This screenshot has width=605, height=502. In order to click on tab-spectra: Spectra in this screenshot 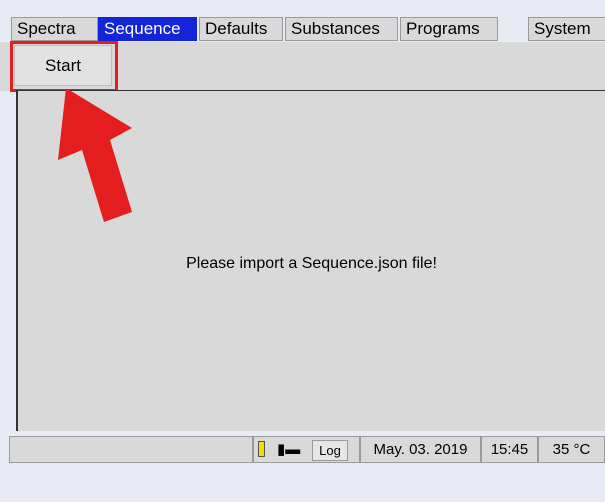, I will do `click(54, 29)`.